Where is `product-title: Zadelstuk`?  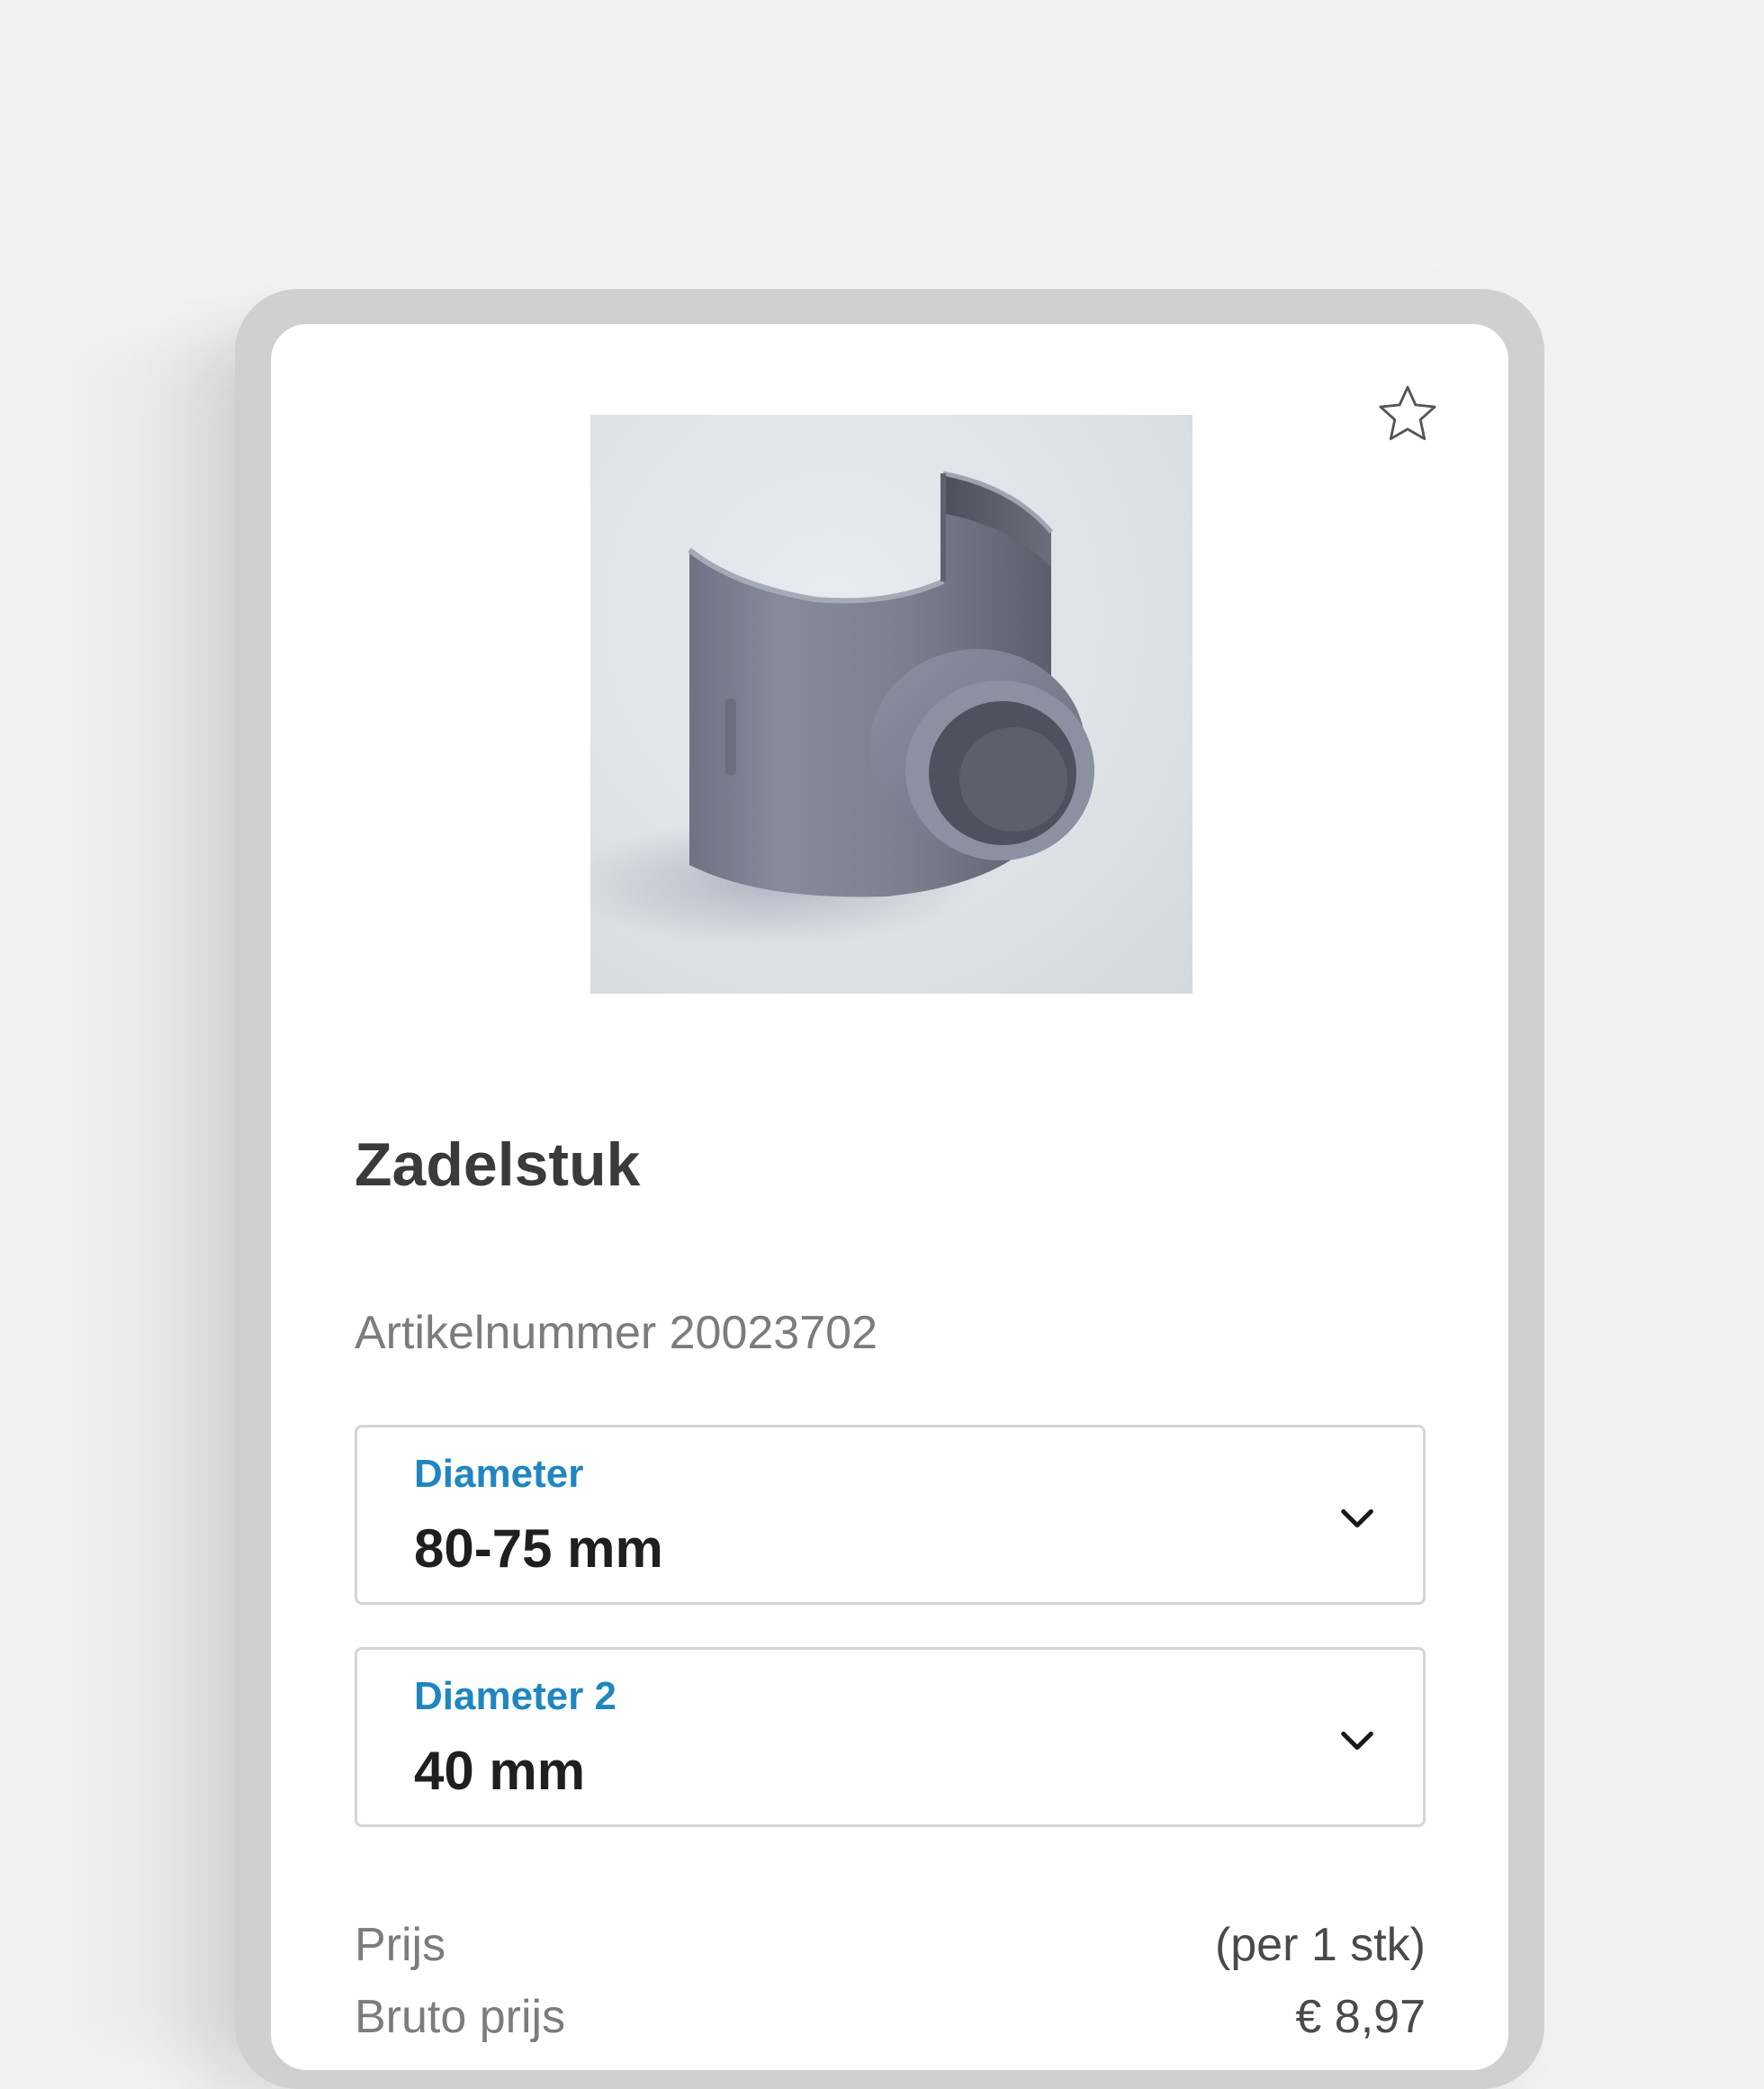 product-title: Zadelstuk is located at coordinates (498, 1164).